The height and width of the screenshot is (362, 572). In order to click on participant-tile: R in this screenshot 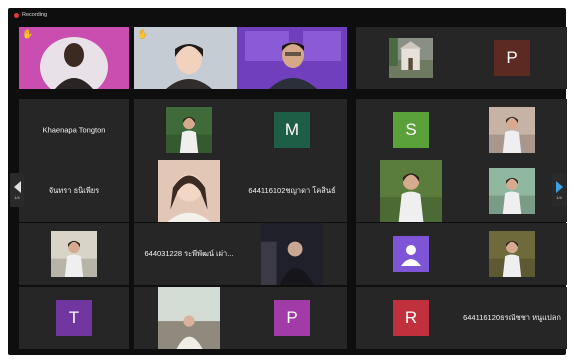, I will do `click(411, 318)`.